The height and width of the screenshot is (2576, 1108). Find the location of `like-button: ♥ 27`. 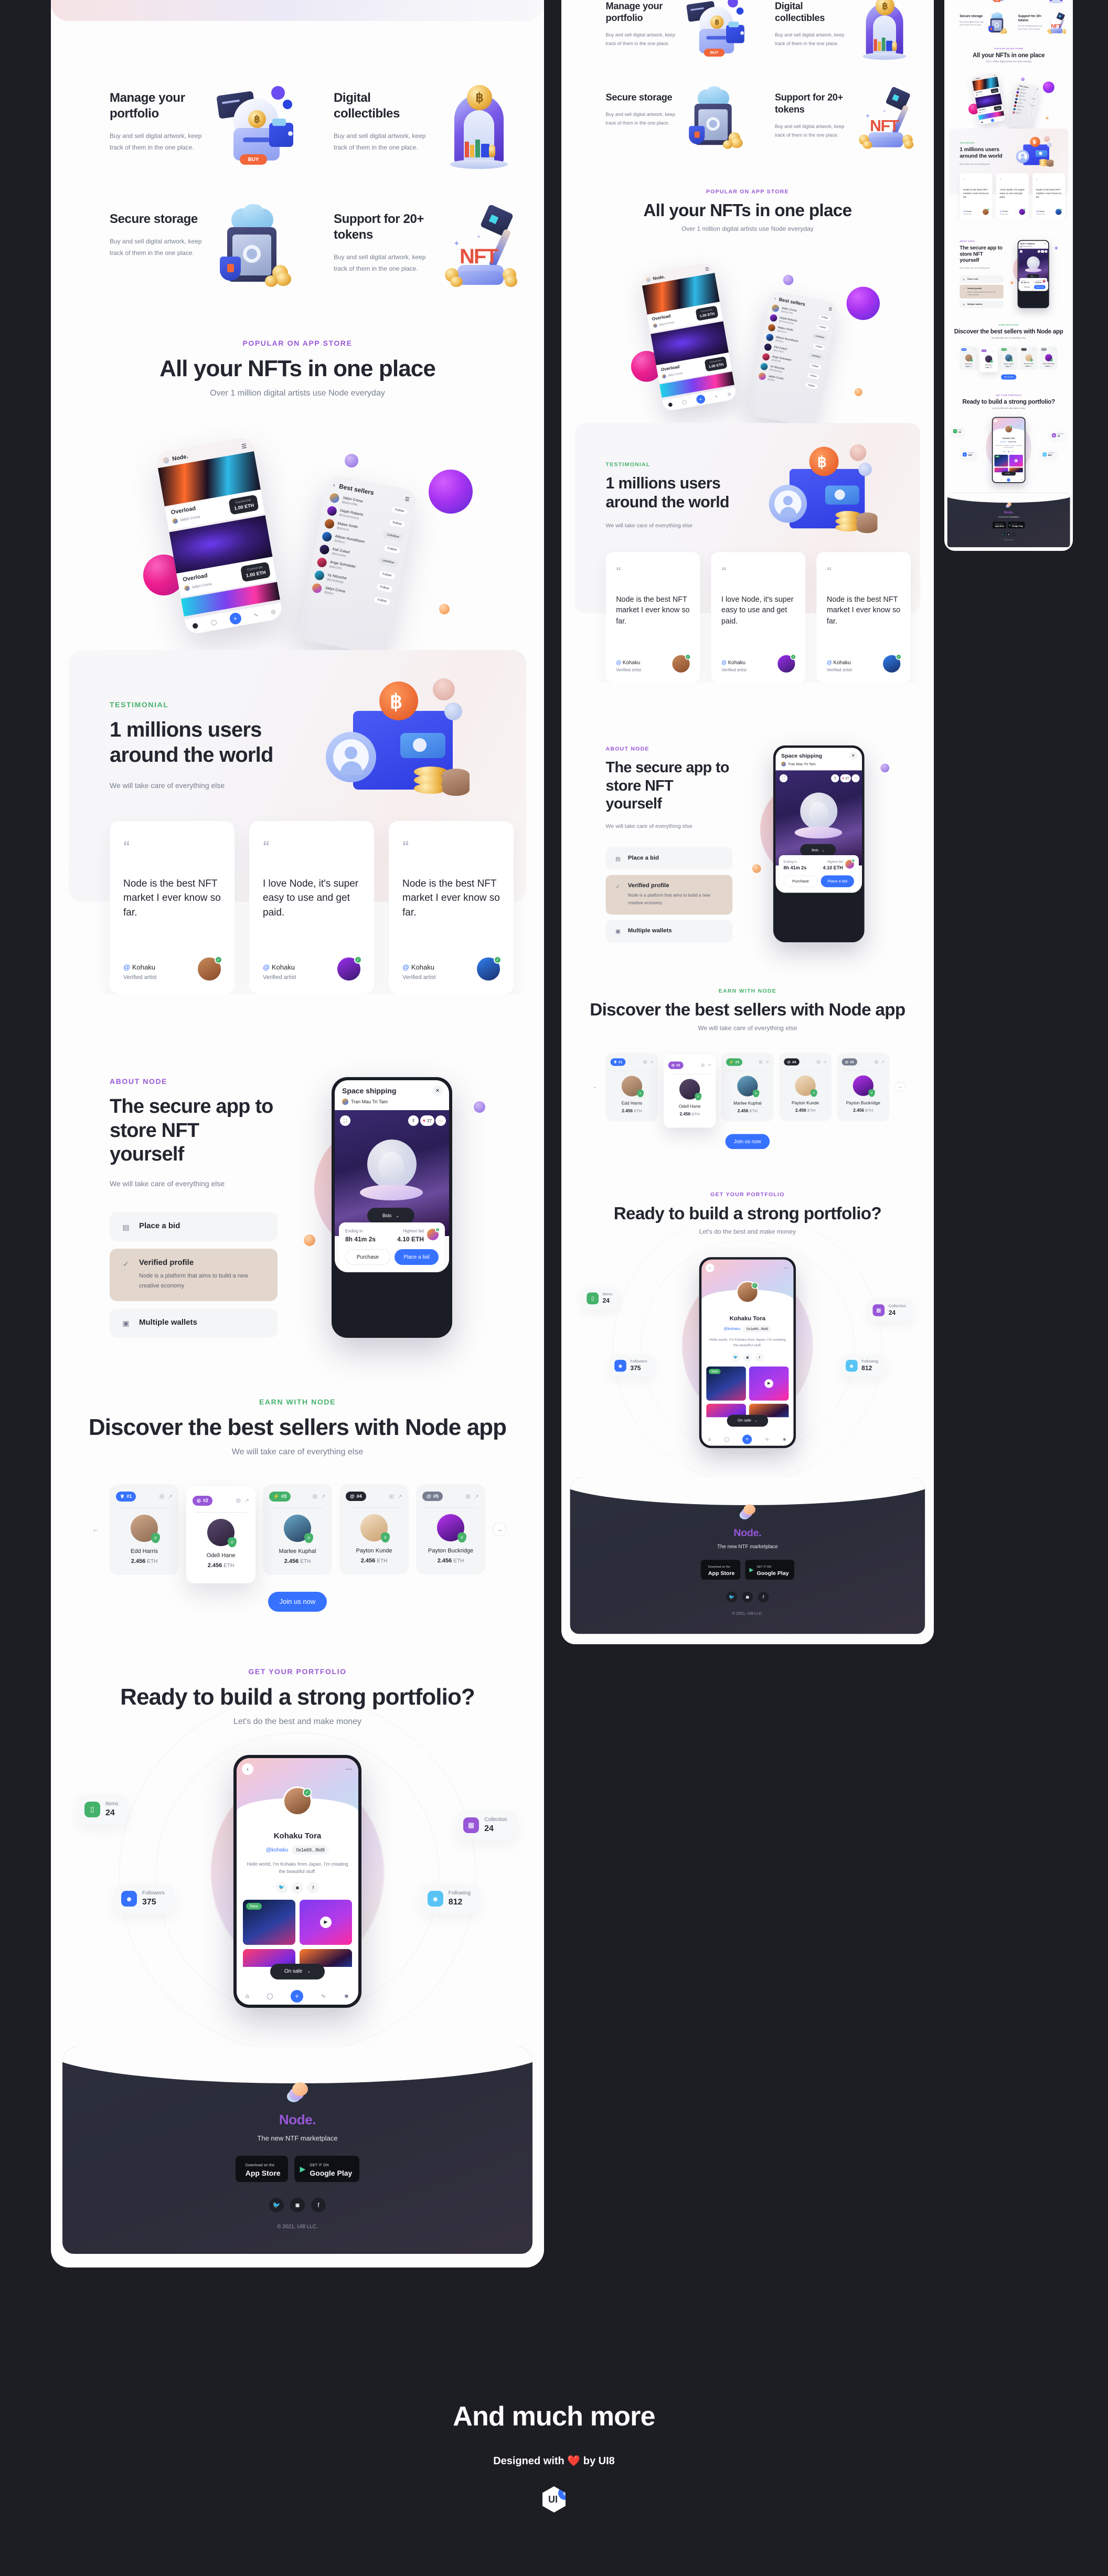

like-button: ♥ 27 is located at coordinates (427, 1120).